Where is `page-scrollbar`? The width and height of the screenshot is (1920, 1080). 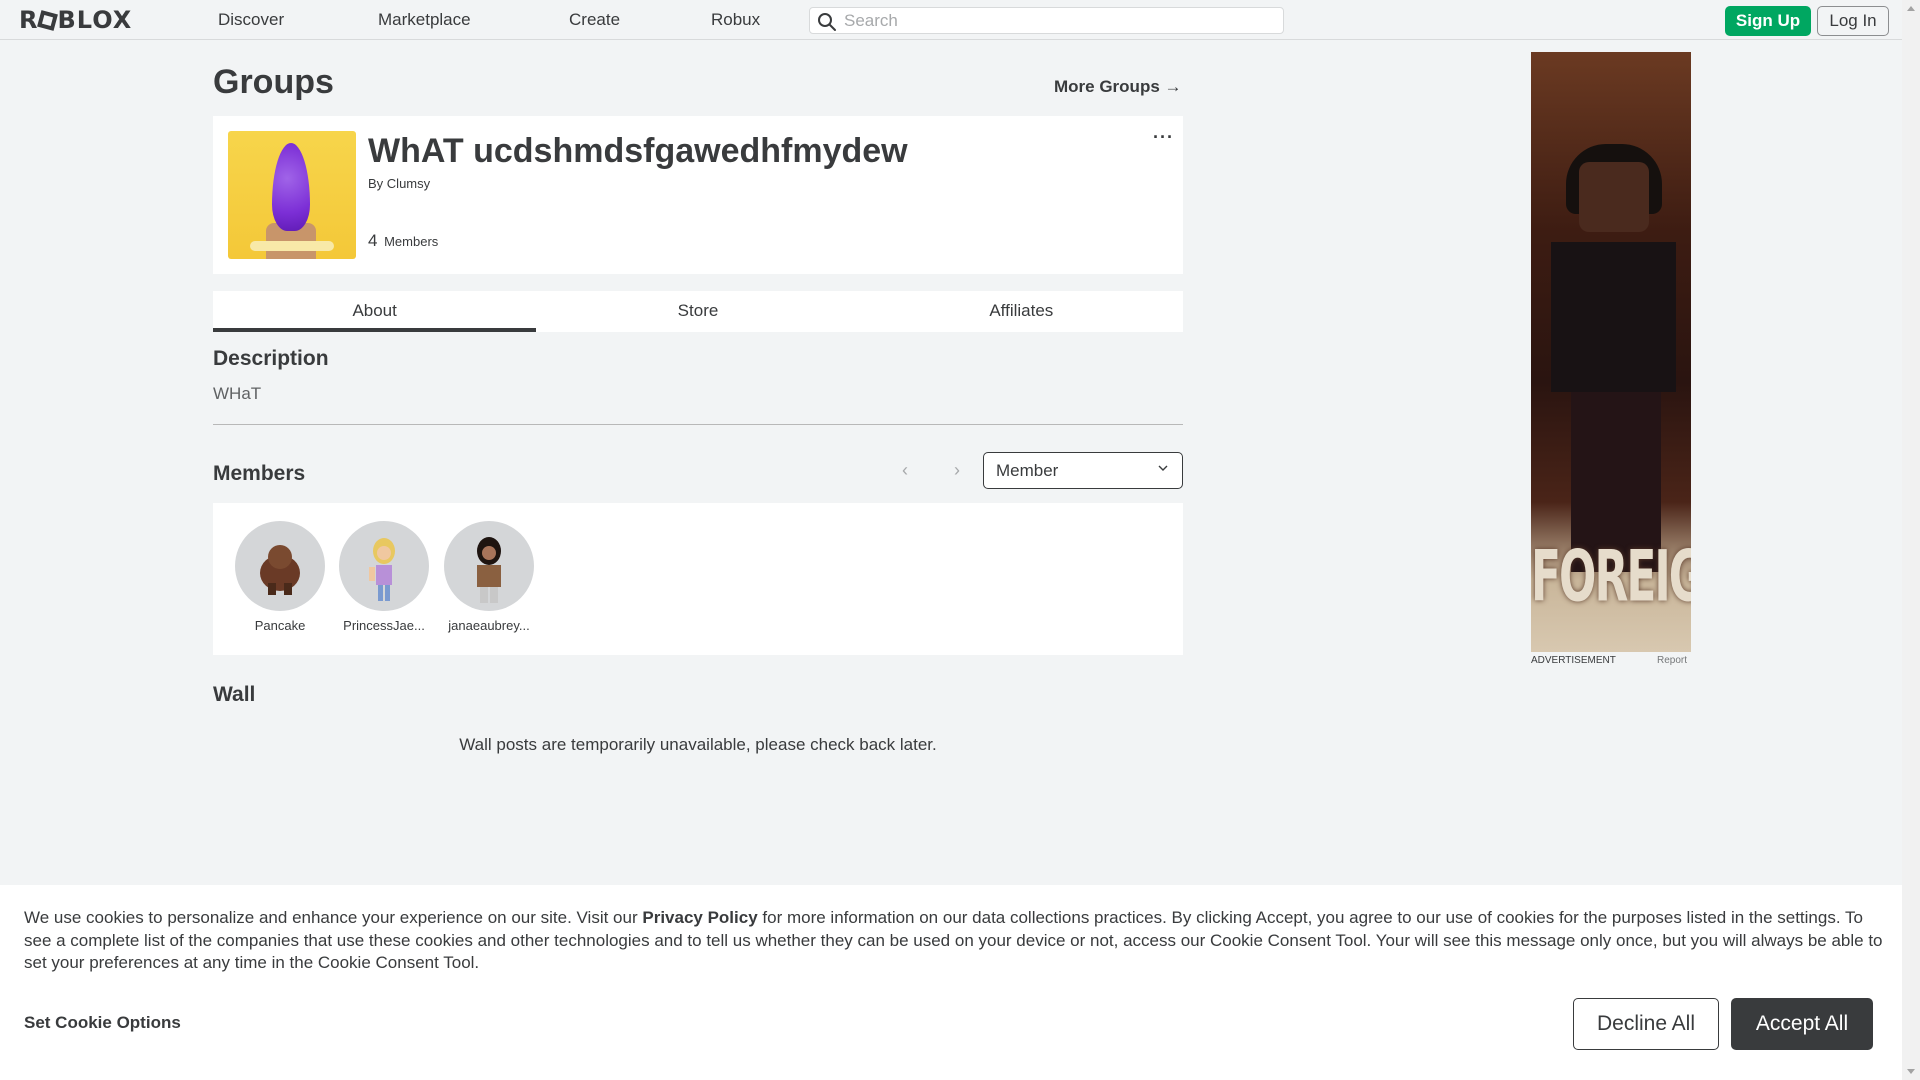
page-scrollbar is located at coordinates (1911, 540).